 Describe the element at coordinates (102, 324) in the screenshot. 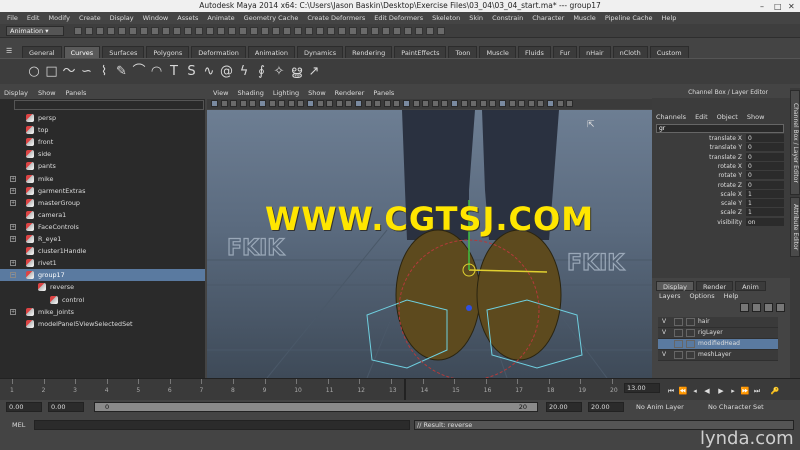

I see `outliner-item: modelPanel5ViewSelectedSet` at that location.